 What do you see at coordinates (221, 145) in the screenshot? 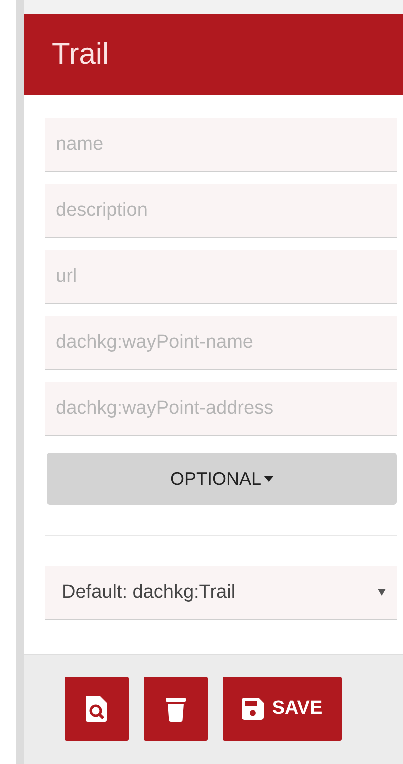
I see `input-field: name` at bounding box center [221, 145].